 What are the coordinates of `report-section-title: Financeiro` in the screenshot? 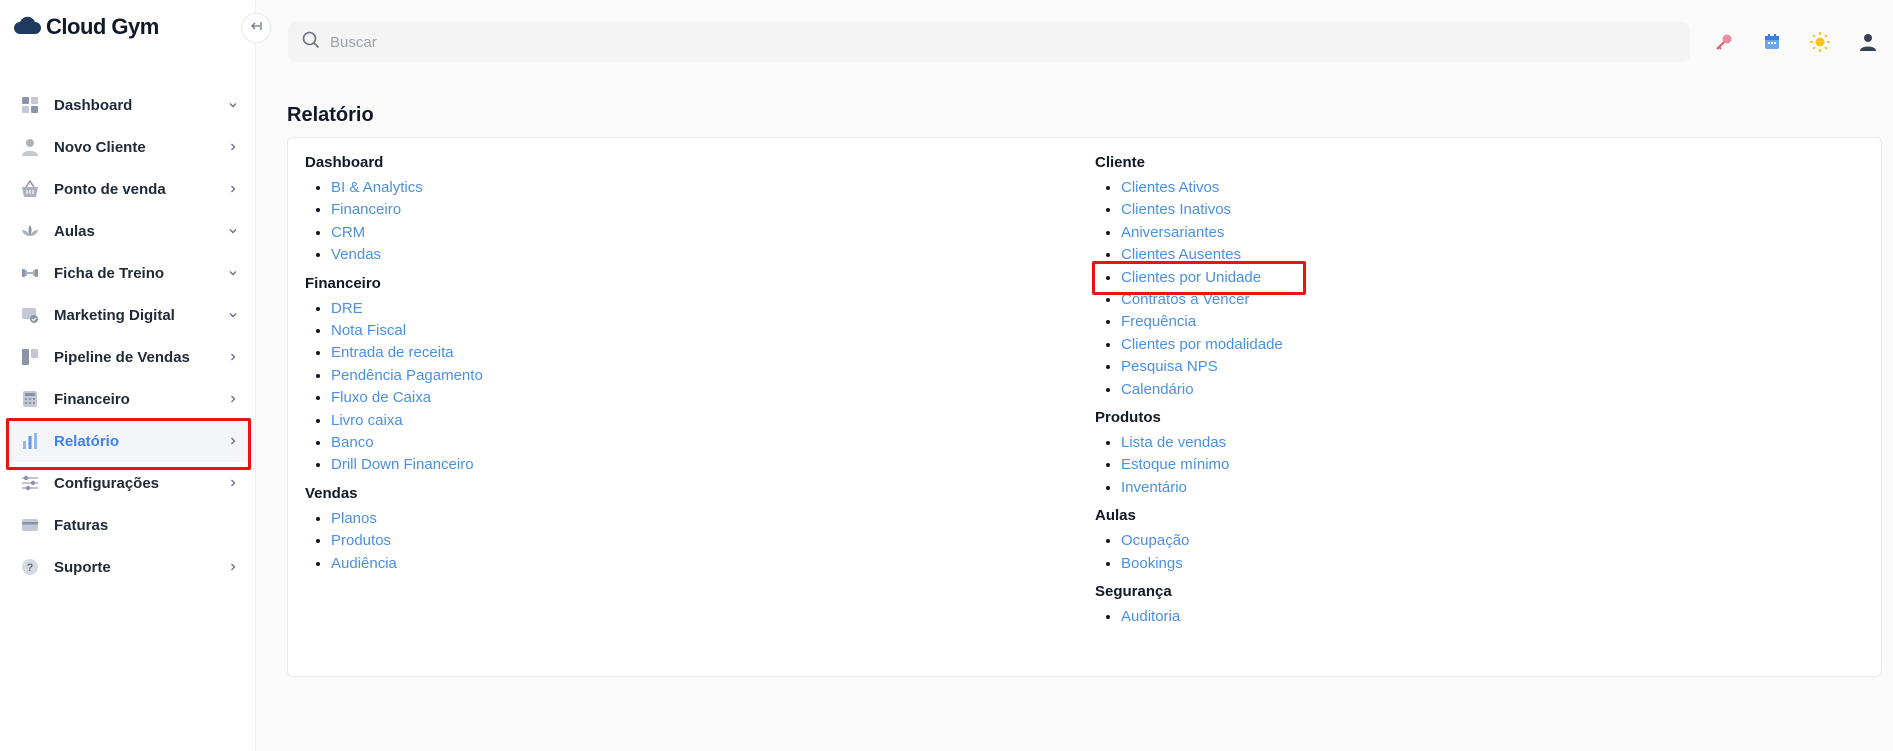 It's located at (343, 283).